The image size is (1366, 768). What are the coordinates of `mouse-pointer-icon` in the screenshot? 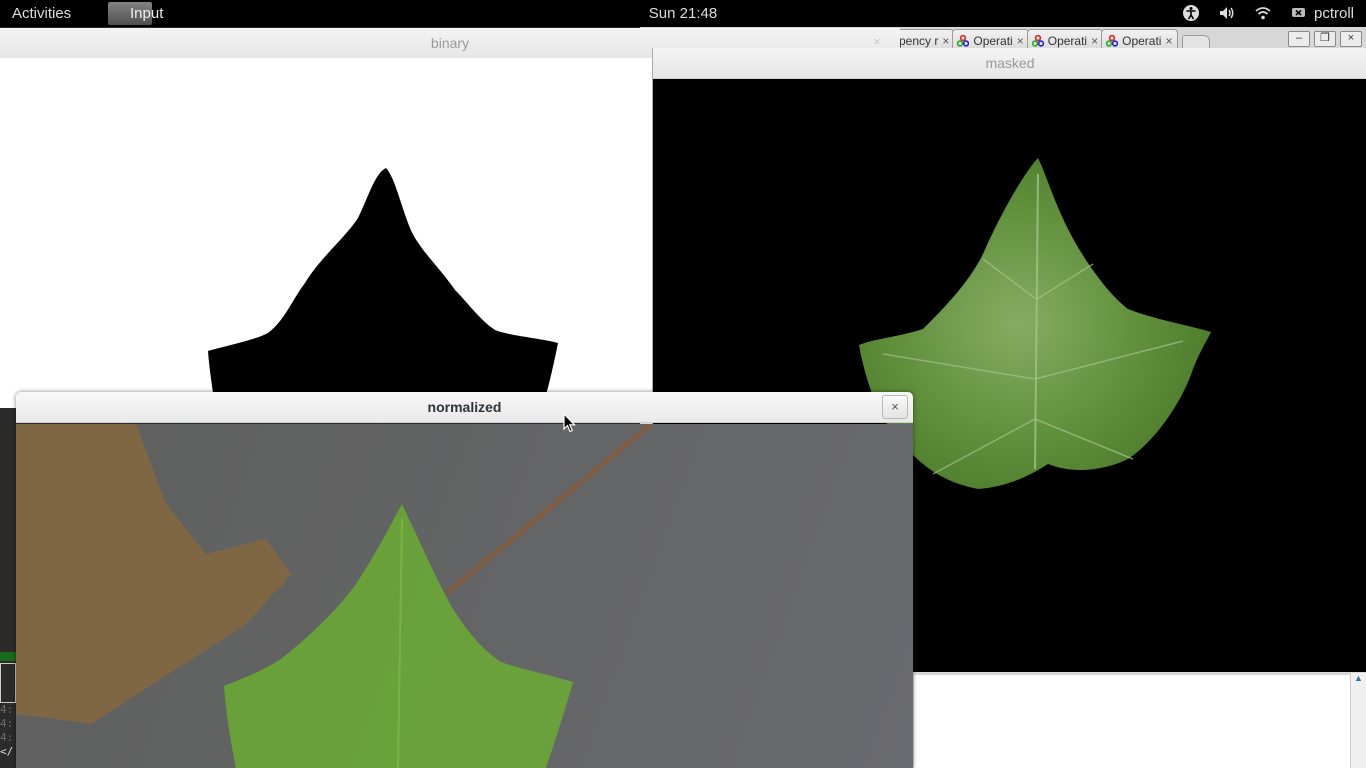 It's located at (569, 423).